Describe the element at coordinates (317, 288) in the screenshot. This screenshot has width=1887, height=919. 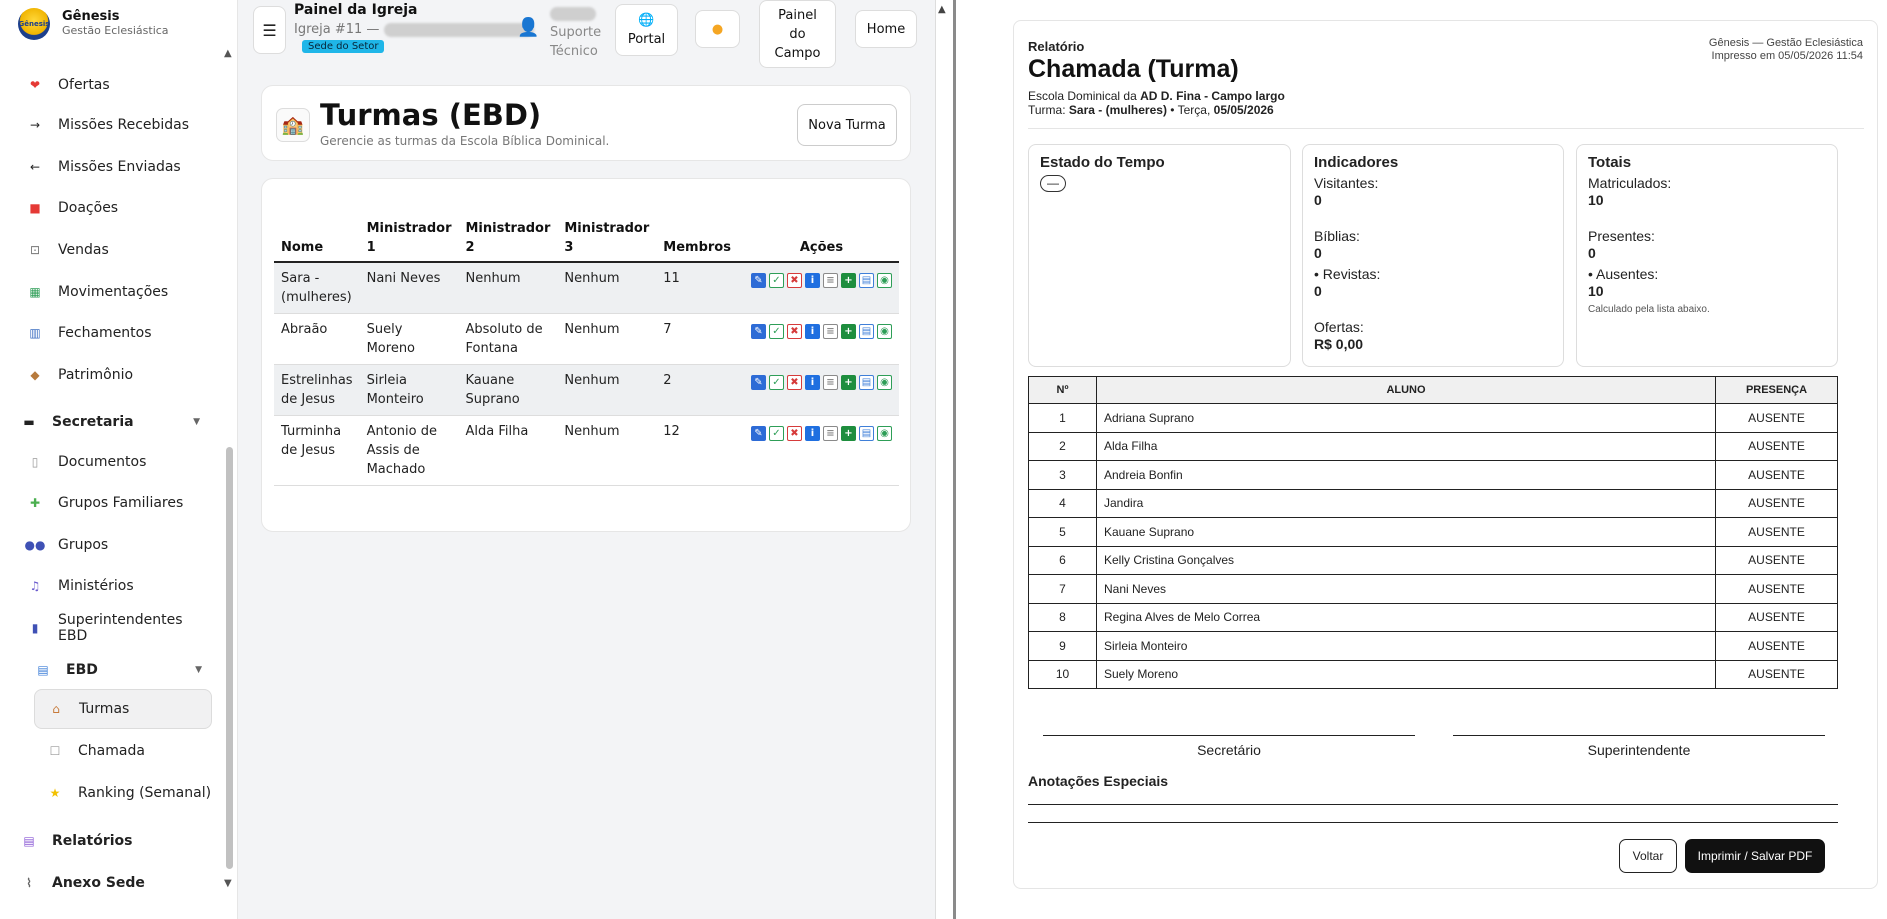
I see `table-cell-nome: Sara - (mulheres)` at that location.